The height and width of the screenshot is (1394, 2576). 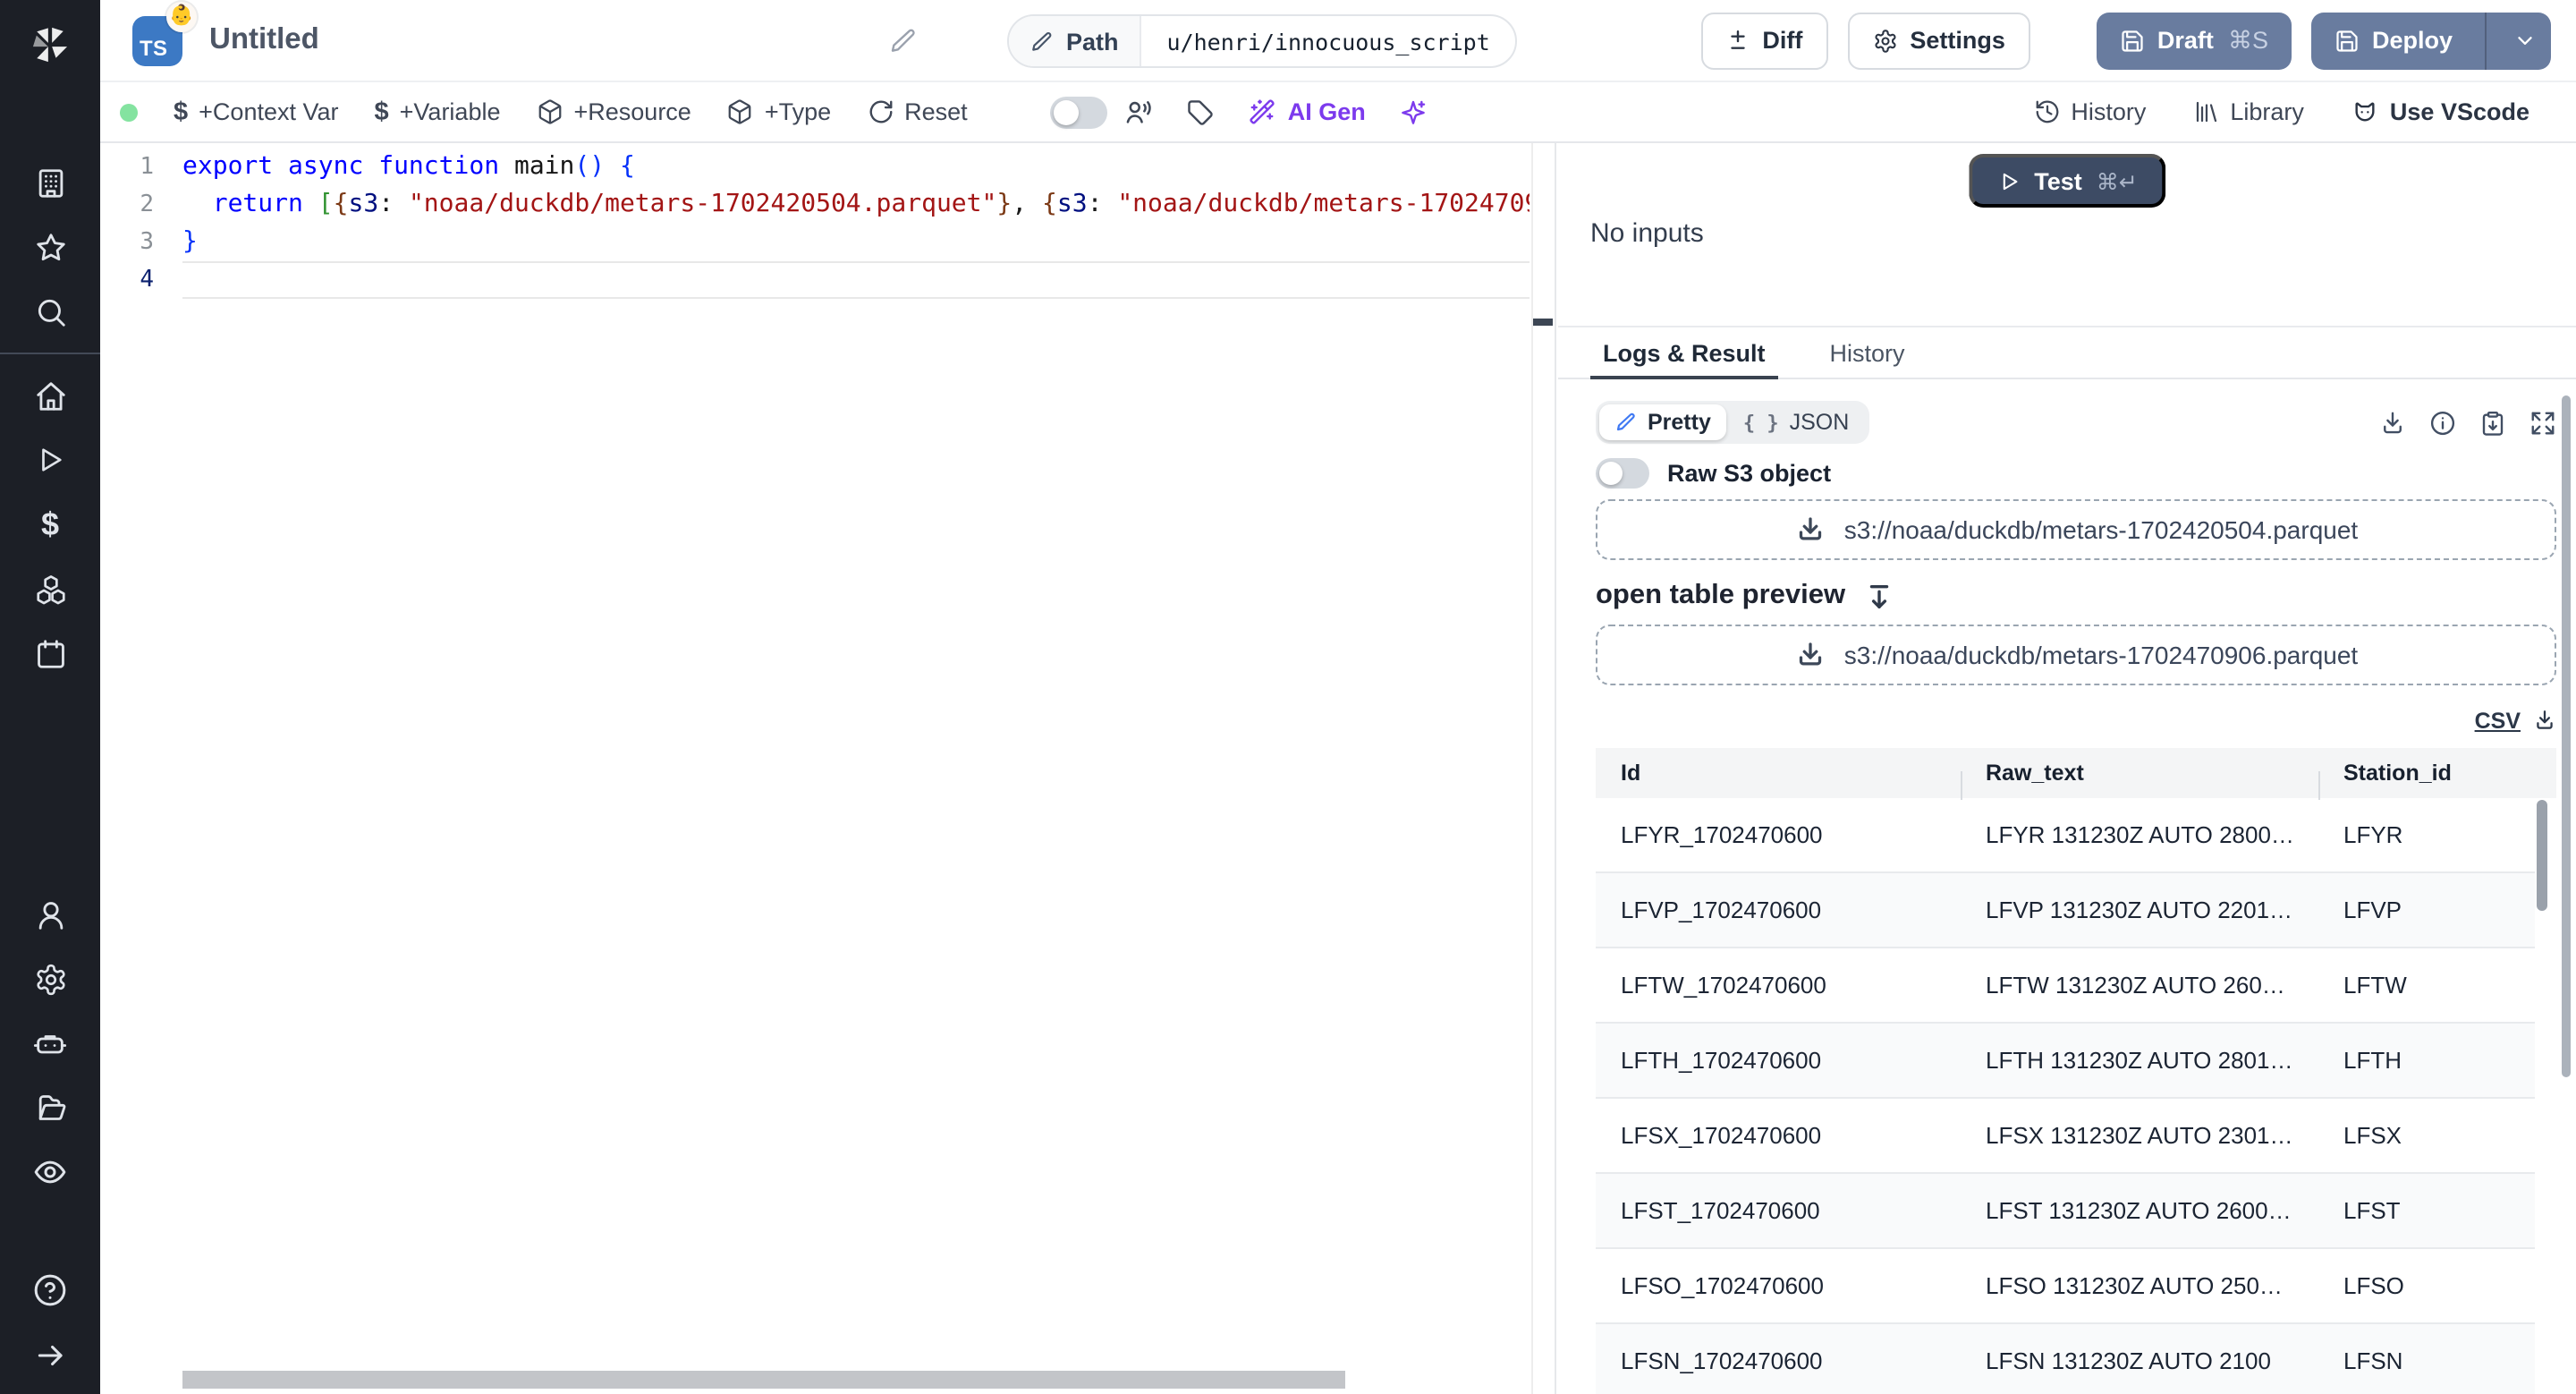 What do you see at coordinates (2486, 40) in the screenshot?
I see `deploy-button-divider` at bounding box center [2486, 40].